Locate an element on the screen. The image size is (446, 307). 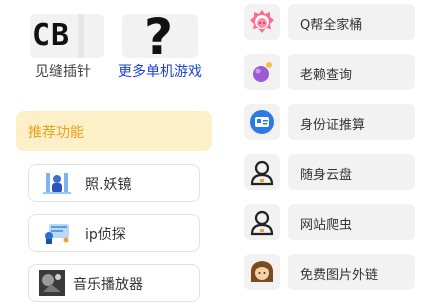
list-item-id-calc: 身份证推算 is located at coordinates (351, 122).